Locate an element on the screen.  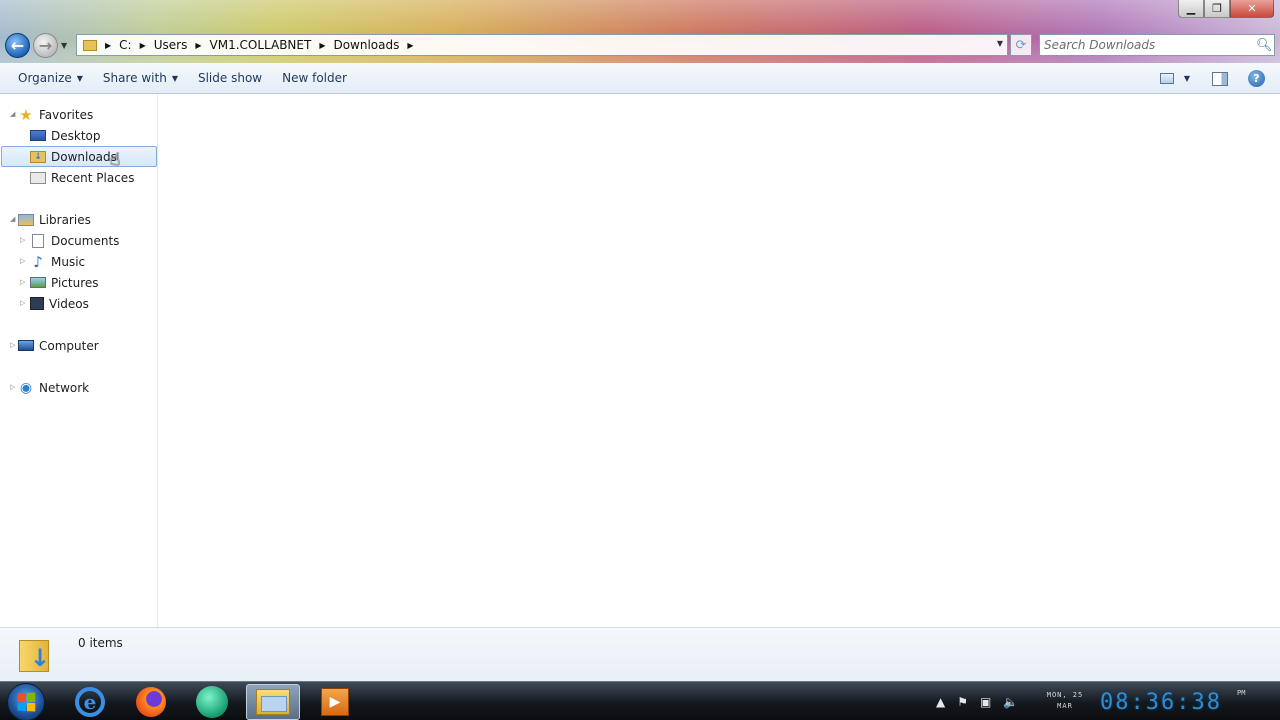
nav-item-documents: Documents is located at coordinates (74, 240).